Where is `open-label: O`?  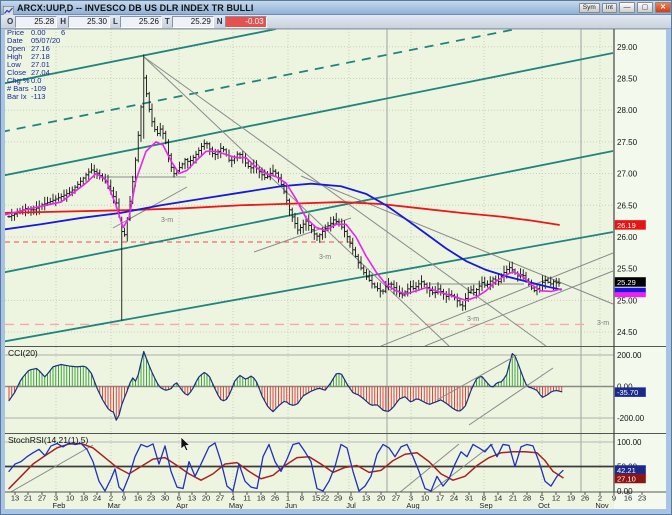
open-label: O is located at coordinates (10, 21).